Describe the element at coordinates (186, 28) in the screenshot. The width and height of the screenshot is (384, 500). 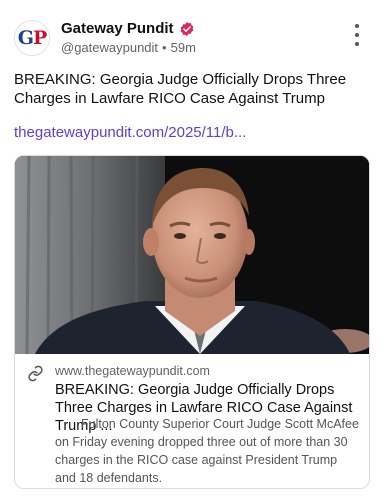
I see `verified-badge-icon` at that location.